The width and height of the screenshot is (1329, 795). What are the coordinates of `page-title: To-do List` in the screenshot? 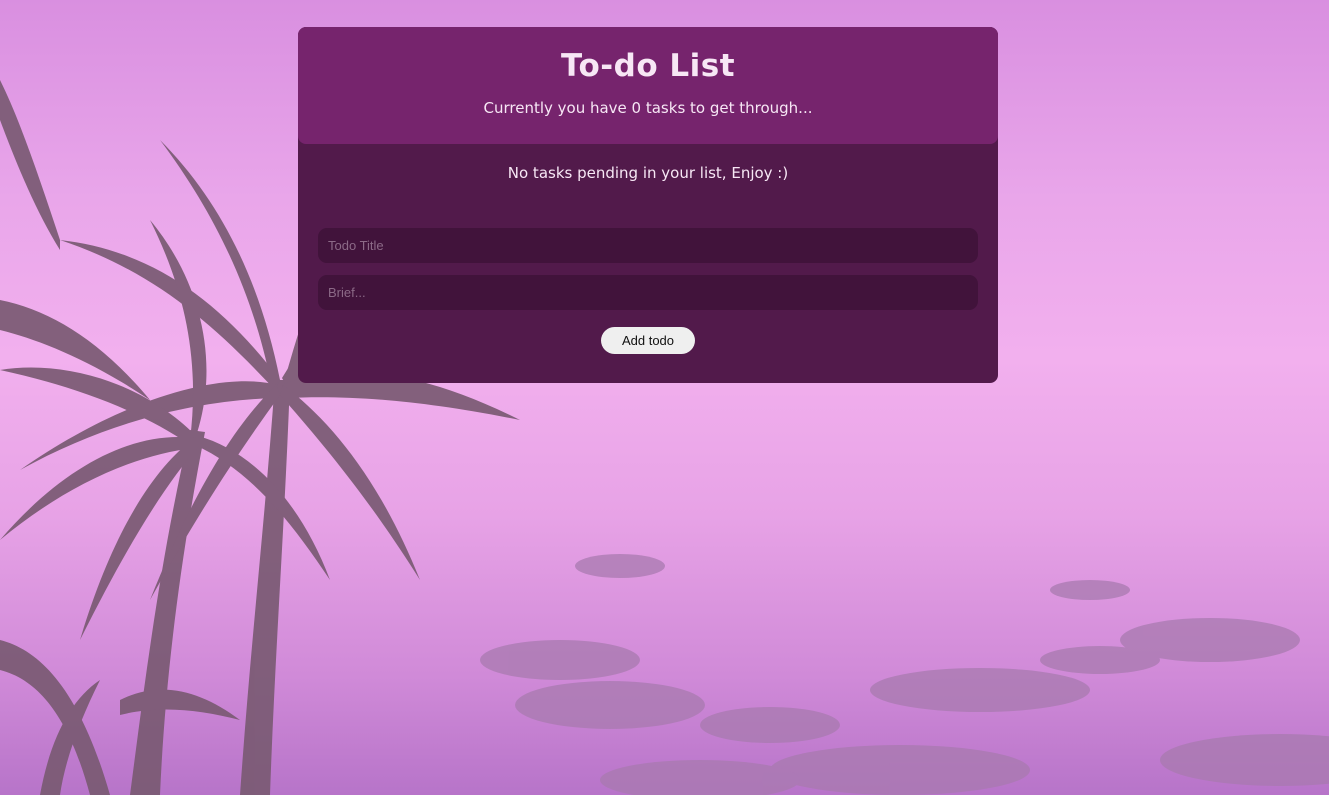 It's located at (648, 66).